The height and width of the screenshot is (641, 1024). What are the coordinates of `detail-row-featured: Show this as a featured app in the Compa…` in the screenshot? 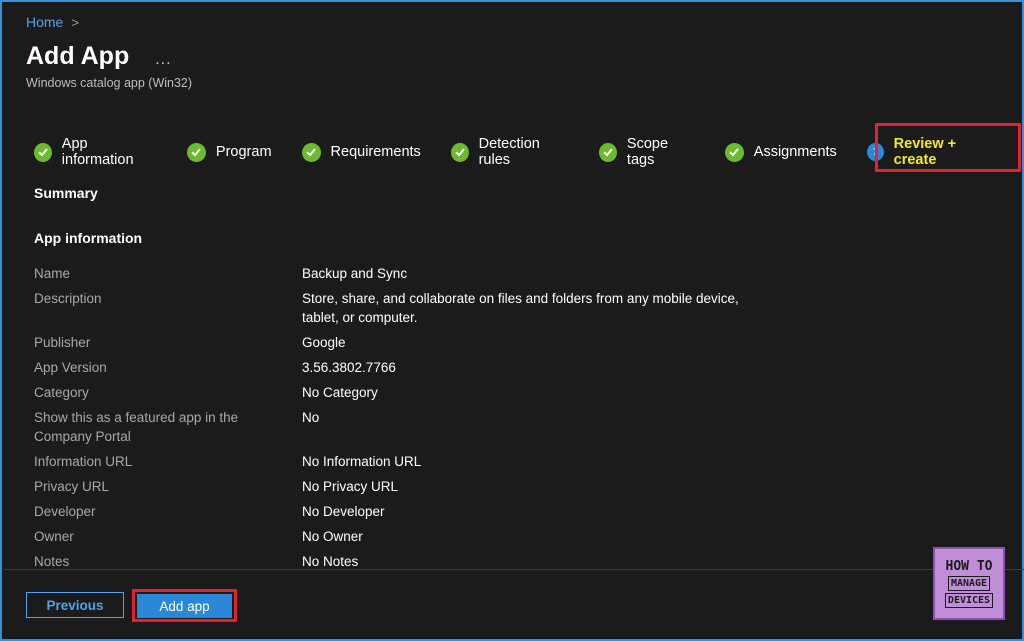 It's located at (484, 427).